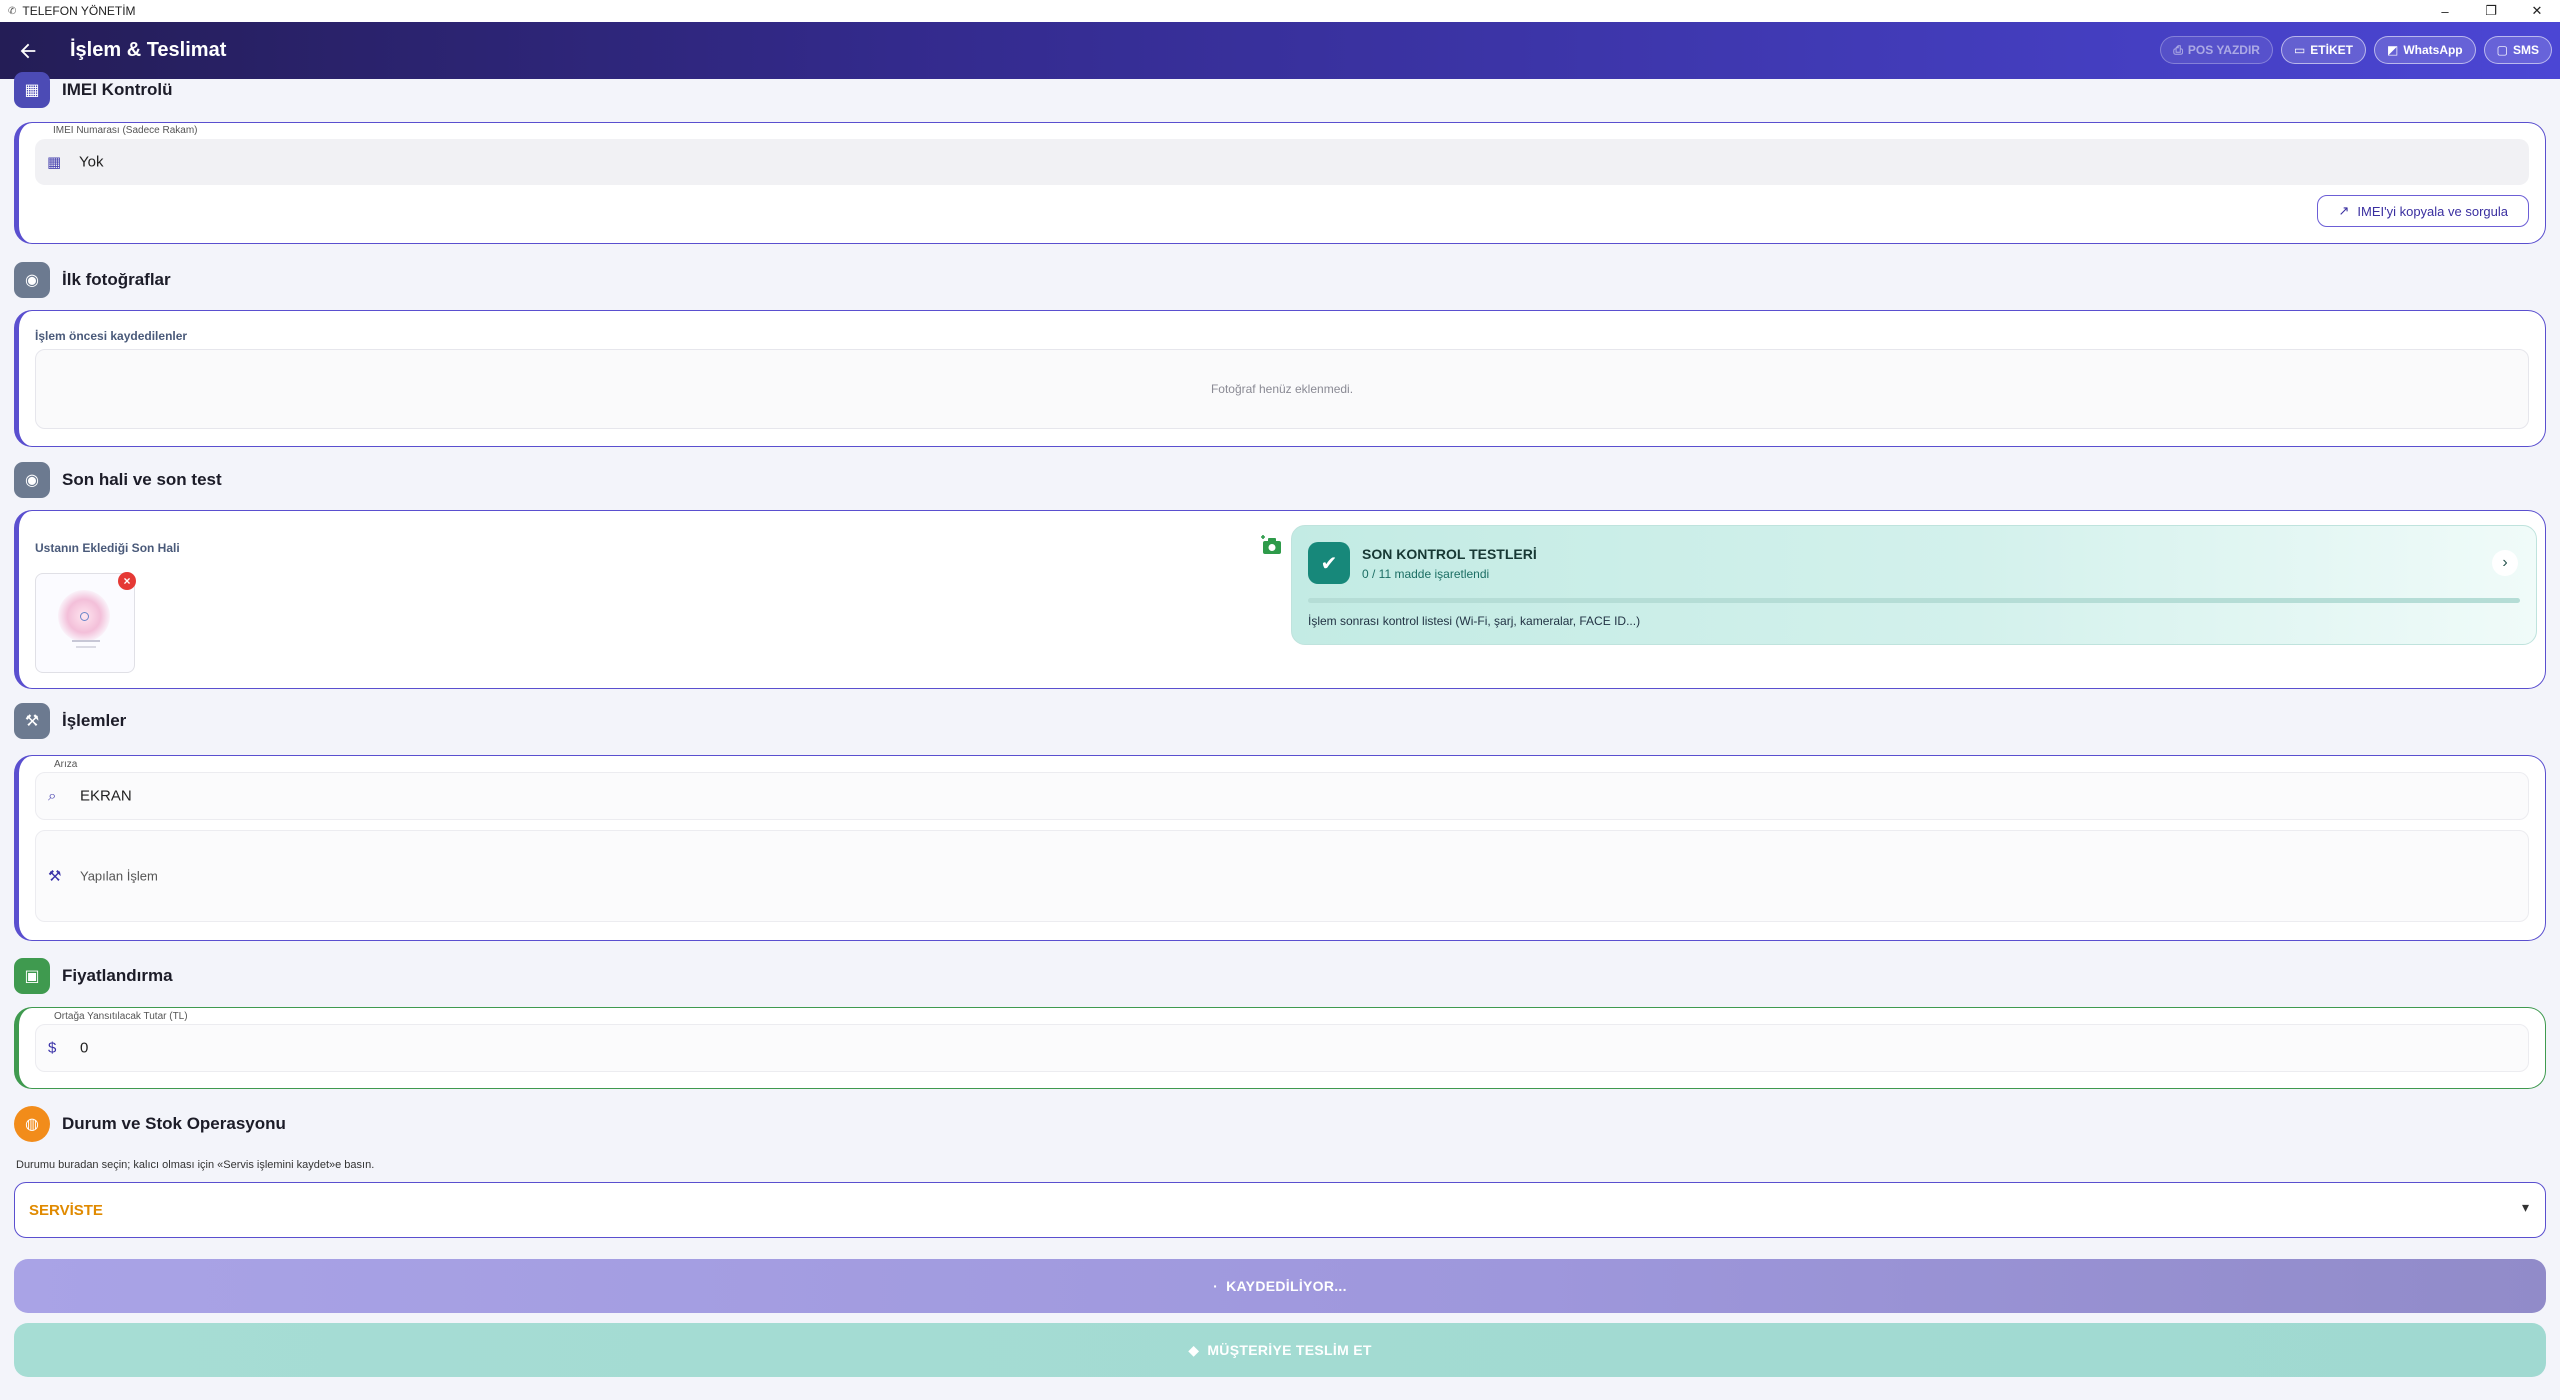  I want to click on pricing-card: Ortağa Yansıtılacak Tutar (TL) $ 0, so click(1280, 1048).